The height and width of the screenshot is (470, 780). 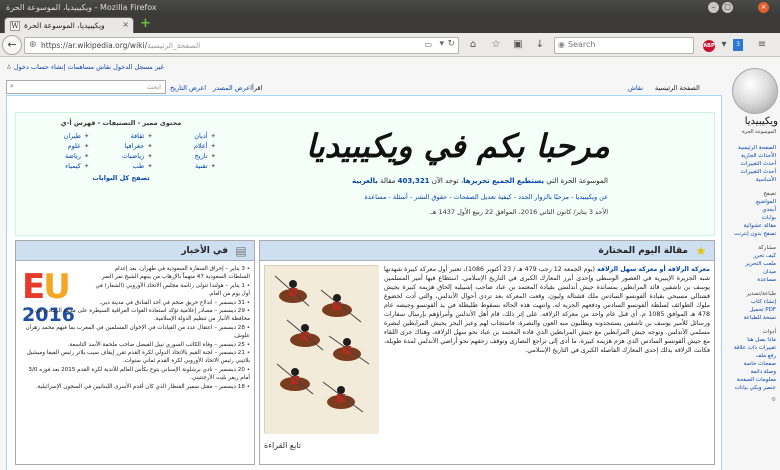 What do you see at coordinates (33, 45) in the screenshot?
I see `globe-icon: ⊕` at bounding box center [33, 45].